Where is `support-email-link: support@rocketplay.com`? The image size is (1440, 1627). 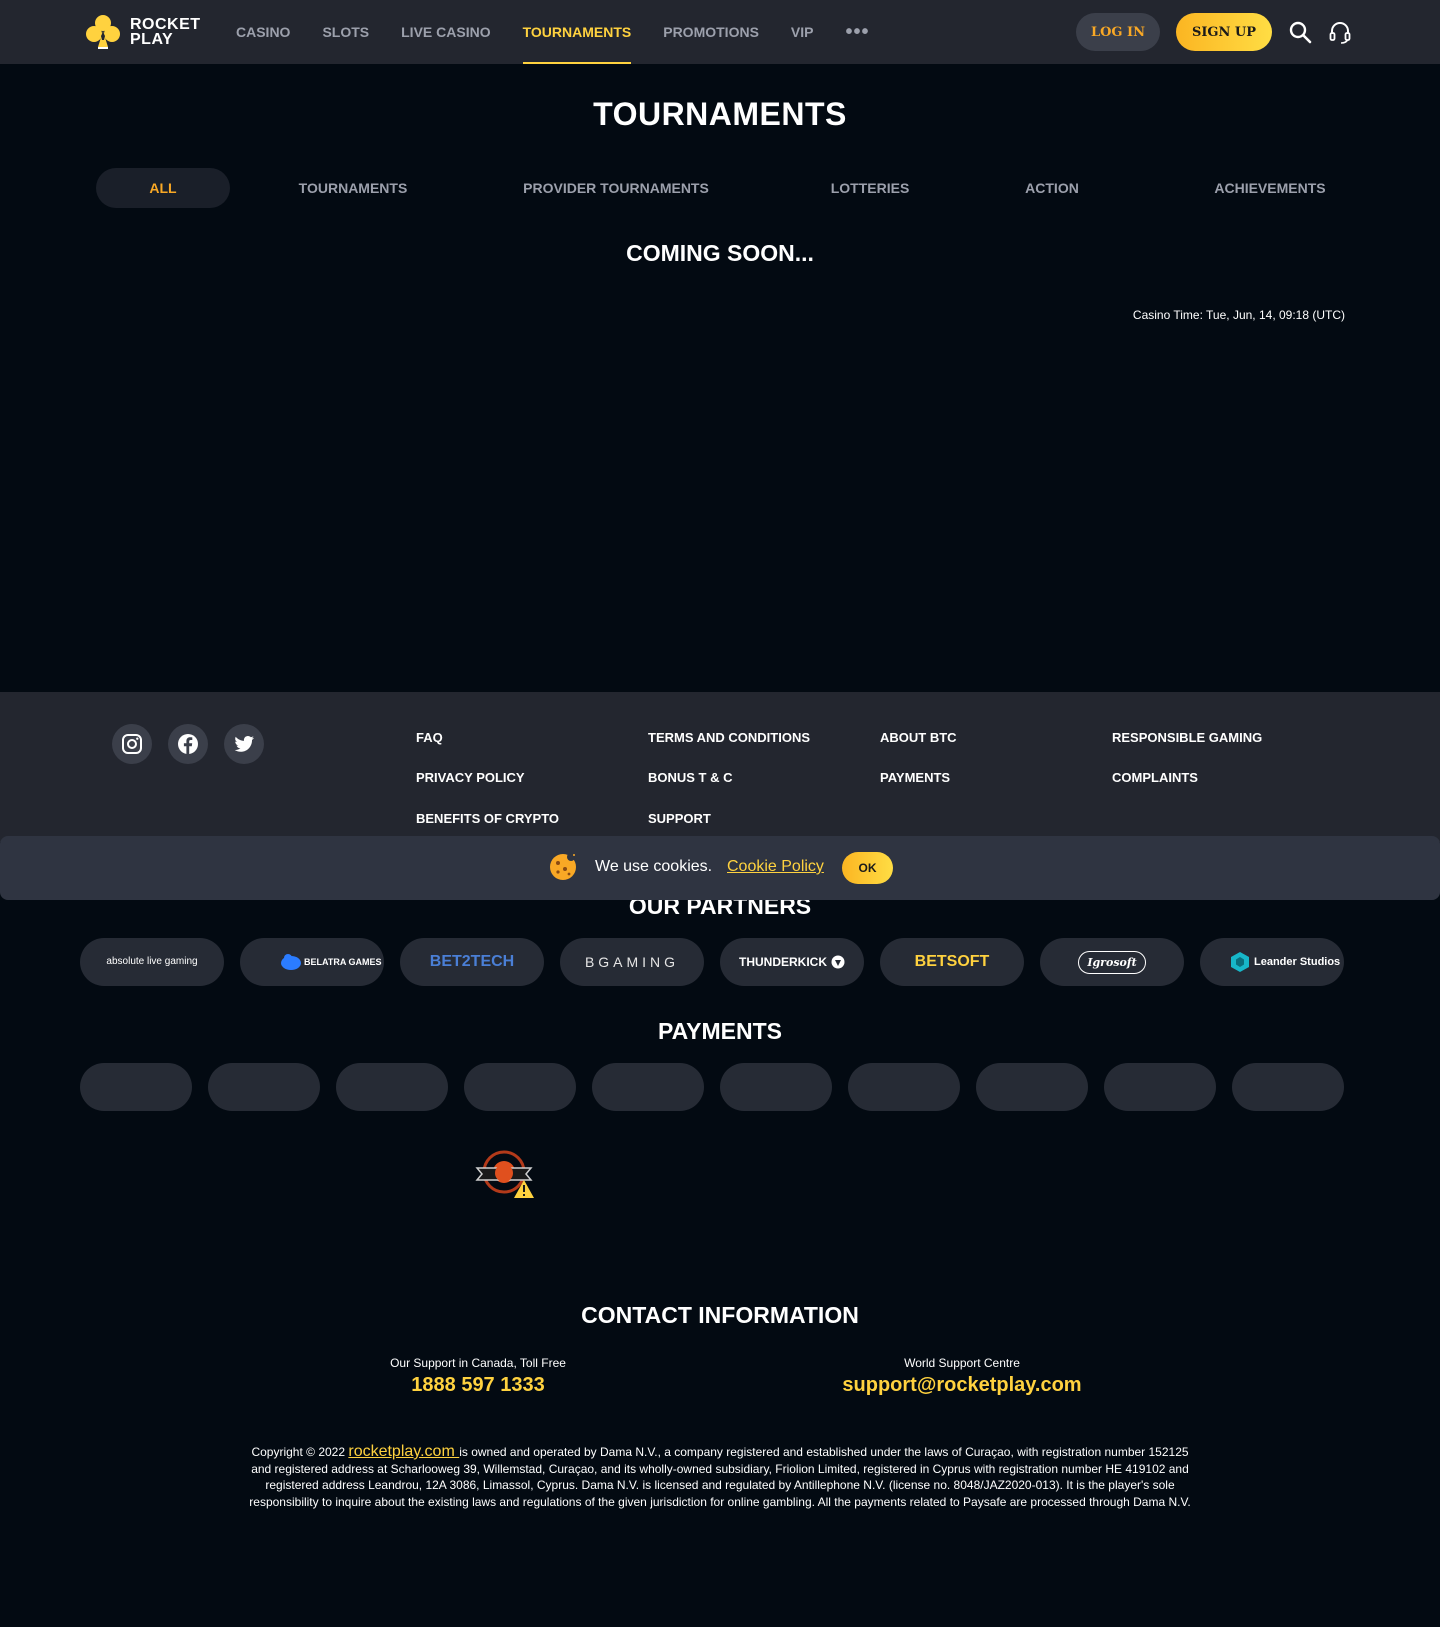 support-email-link: support@rocketplay.com is located at coordinates (962, 1385).